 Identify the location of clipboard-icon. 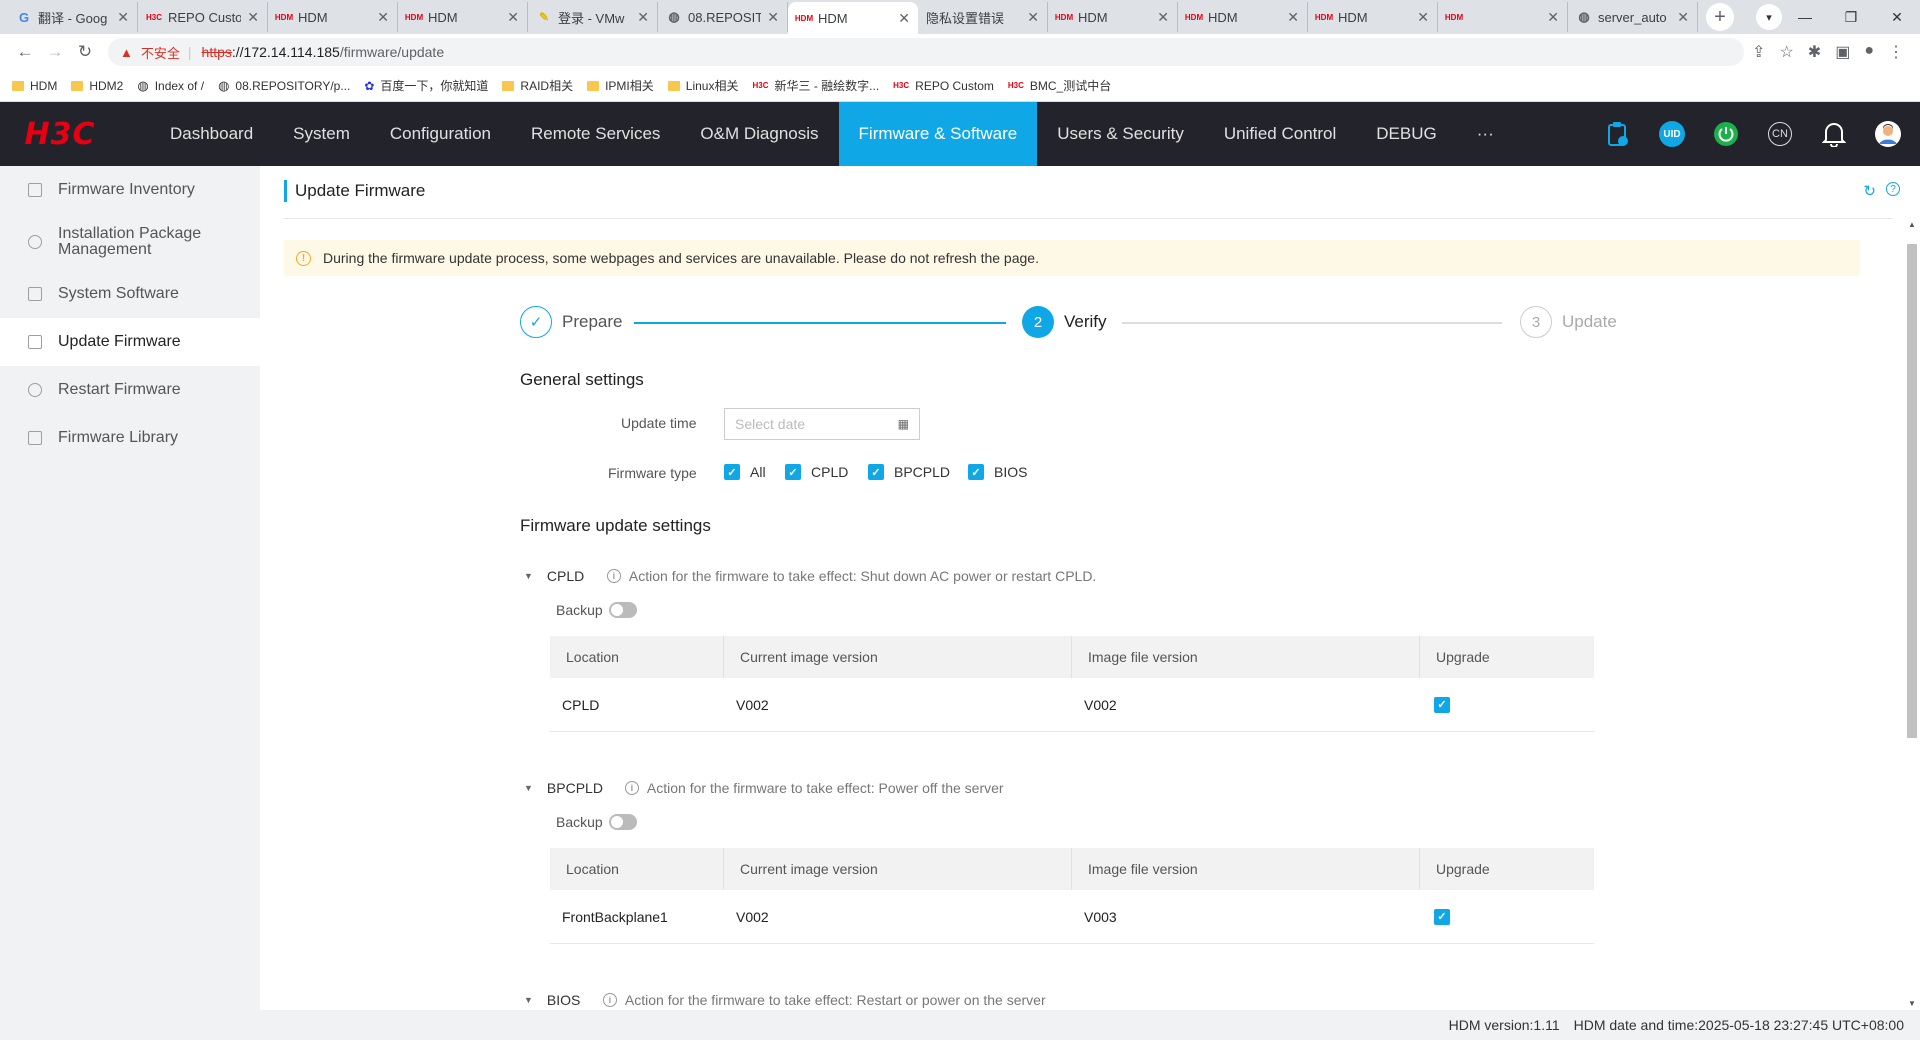
(1618, 134).